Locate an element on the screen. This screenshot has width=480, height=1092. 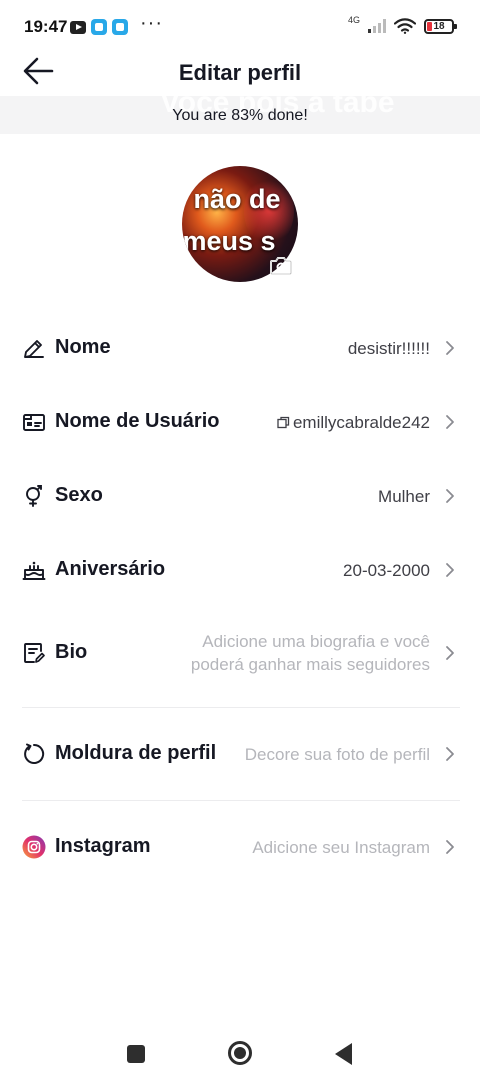
row-value-username: emillycabralde242 is located at coordinates (353, 423).